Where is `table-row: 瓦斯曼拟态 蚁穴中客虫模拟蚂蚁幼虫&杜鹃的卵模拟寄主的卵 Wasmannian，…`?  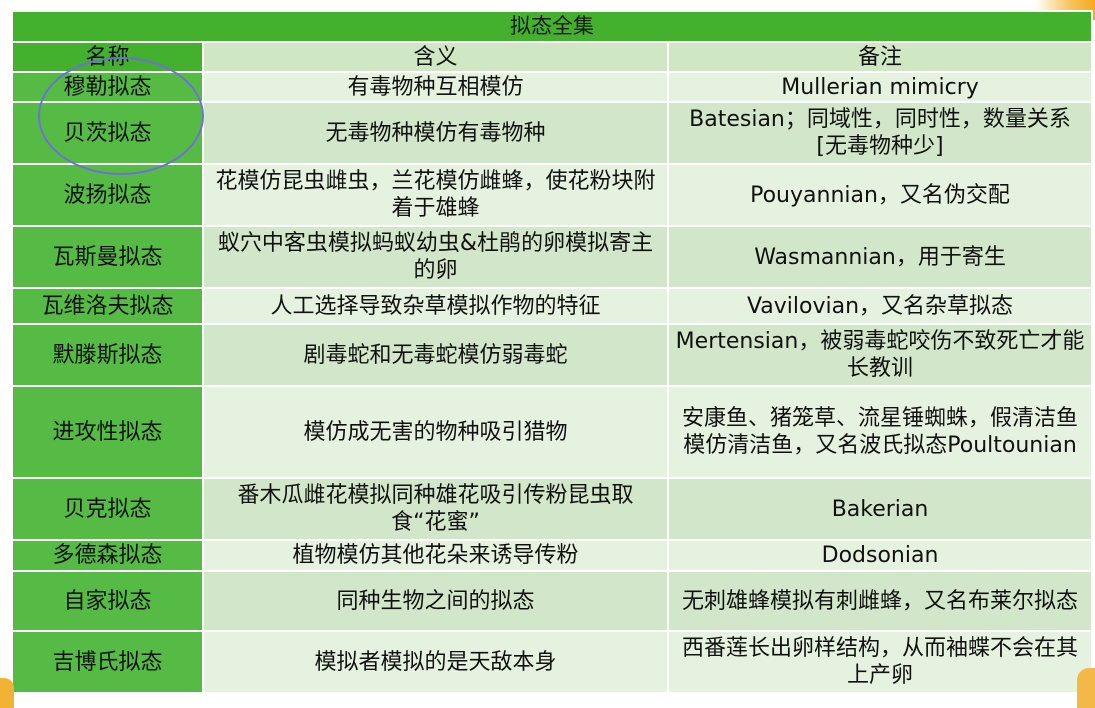 table-row: 瓦斯曼拟态 蚁穴中客虫模拟蚂蚁幼虫&杜鹃的卵模拟寄主的卵 Wasmannian，… is located at coordinates (552, 257).